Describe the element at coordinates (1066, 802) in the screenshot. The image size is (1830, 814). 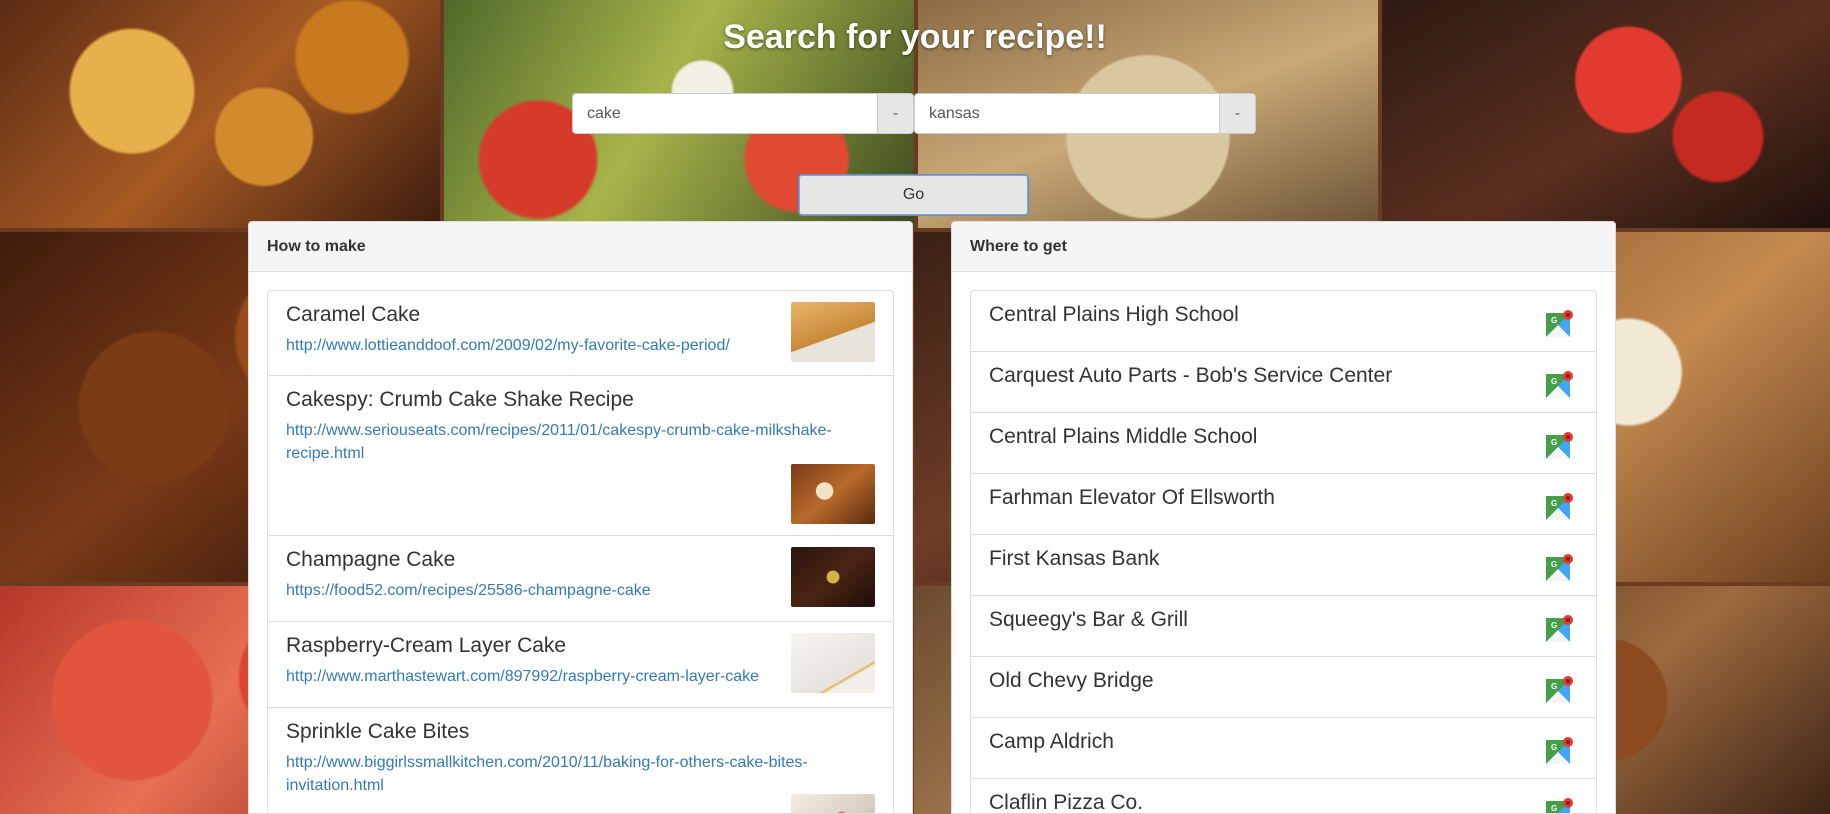
I see `place-name: Claflin Pizza Co.` at that location.